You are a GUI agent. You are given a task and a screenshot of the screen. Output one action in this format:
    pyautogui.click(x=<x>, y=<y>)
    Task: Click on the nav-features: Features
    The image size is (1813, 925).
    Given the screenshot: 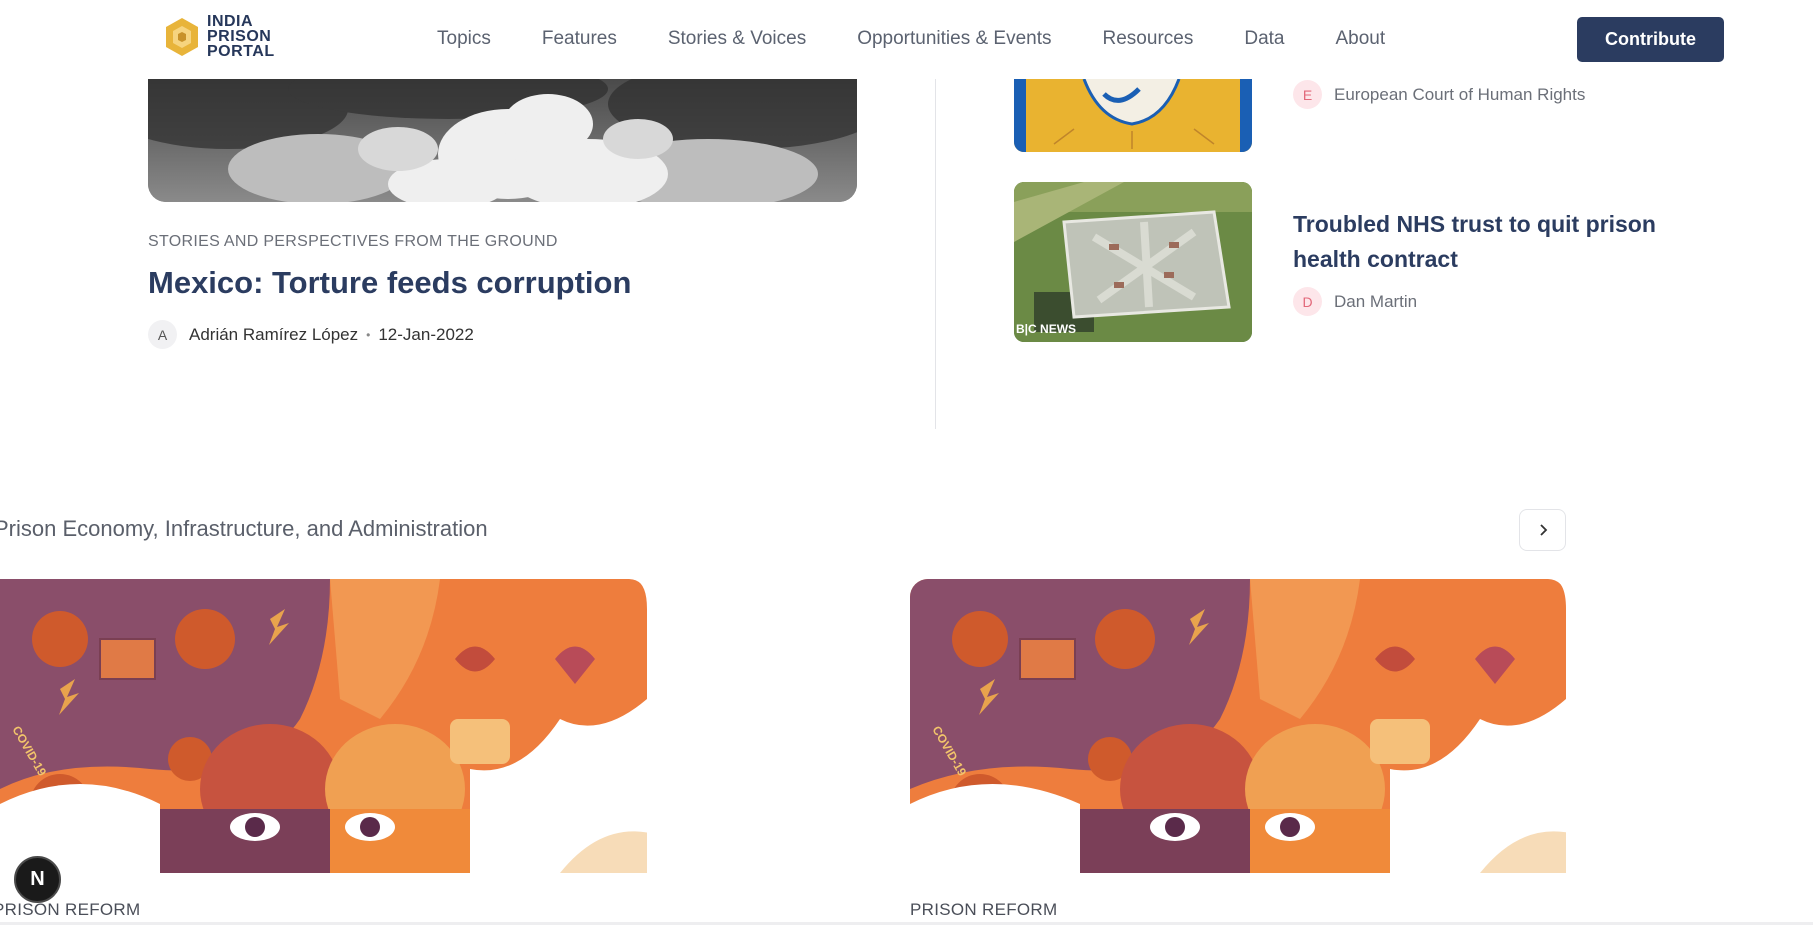 What is the action you would take?
    pyautogui.click(x=579, y=39)
    